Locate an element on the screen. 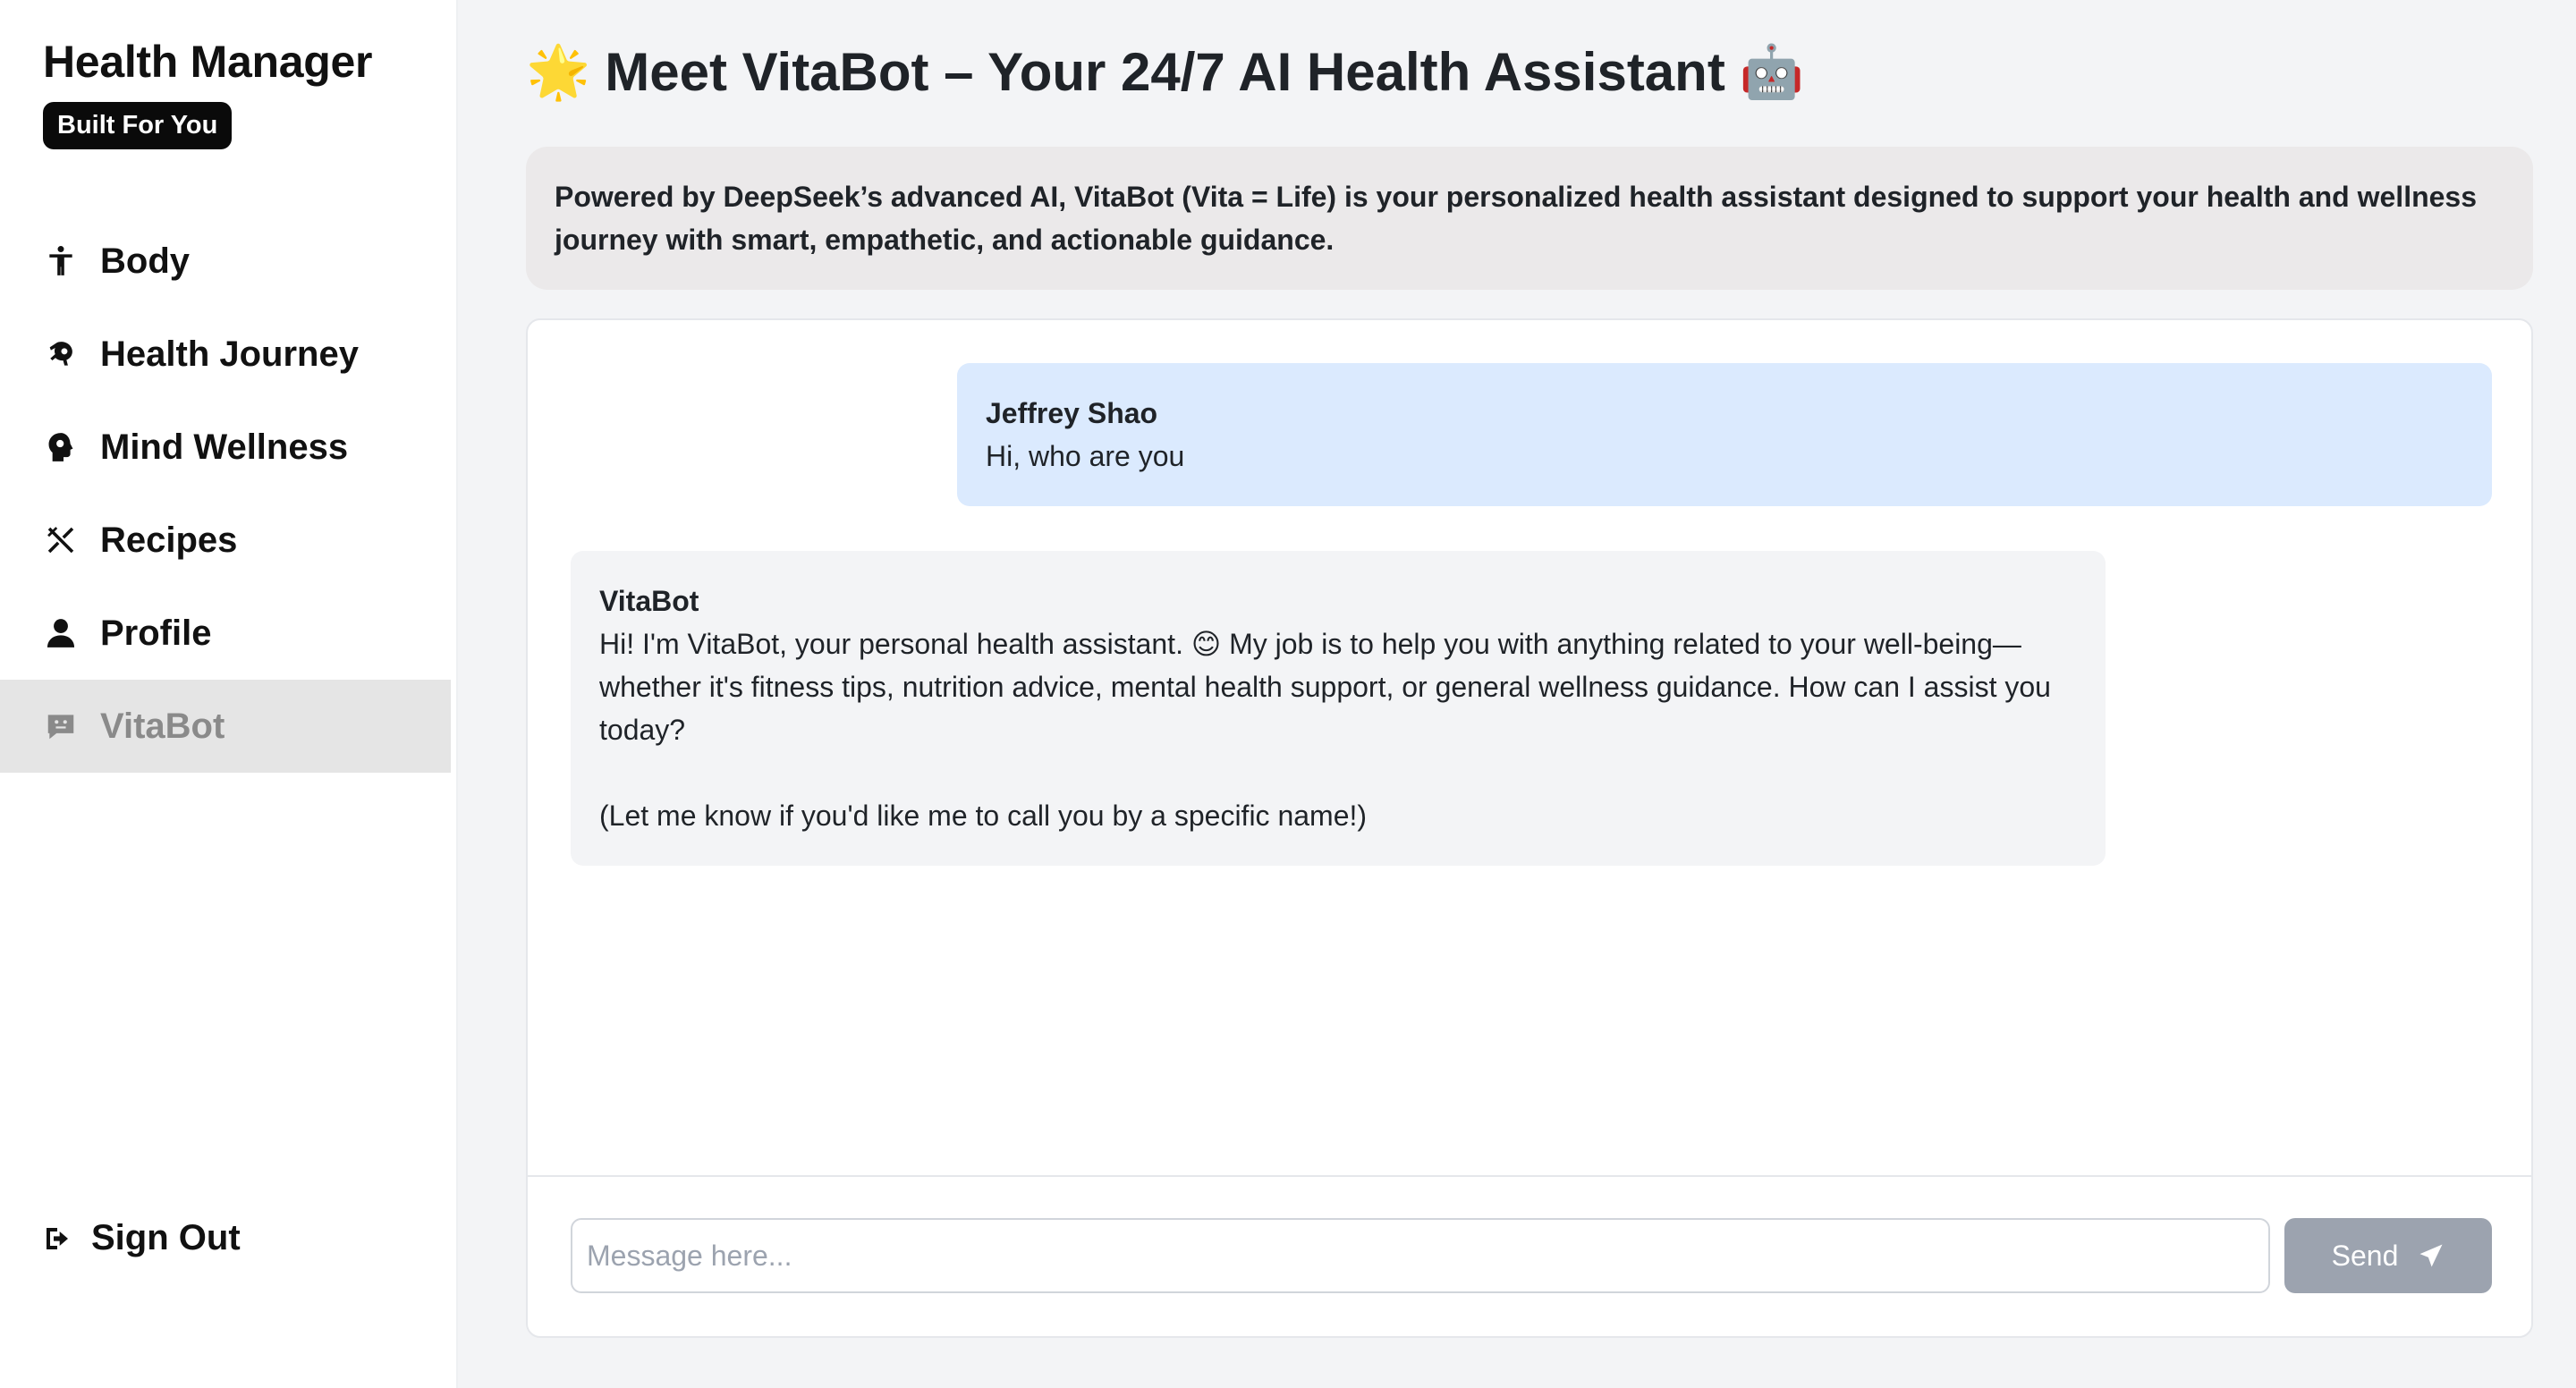 The image size is (2576, 1388). brand: Health Manager Built For You is located at coordinates (207, 92).